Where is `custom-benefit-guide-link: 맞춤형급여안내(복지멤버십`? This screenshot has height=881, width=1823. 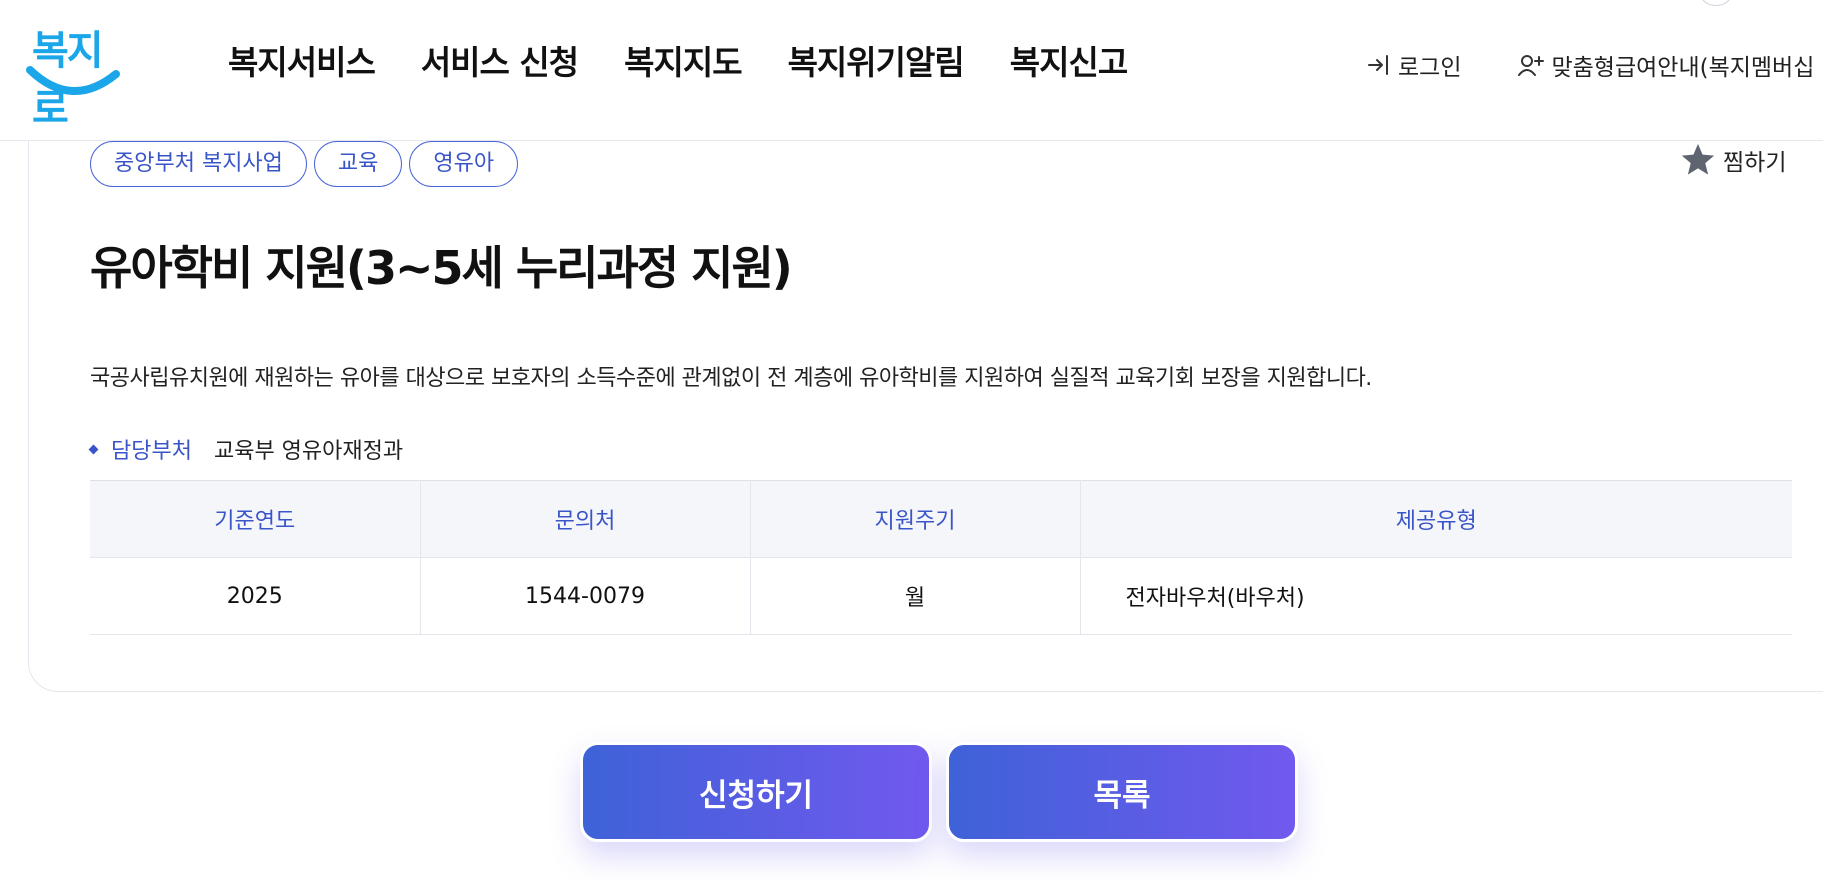
custom-benefit-guide-link: 맞춤형급여안내(복지멤버십 is located at coordinates (1665, 65).